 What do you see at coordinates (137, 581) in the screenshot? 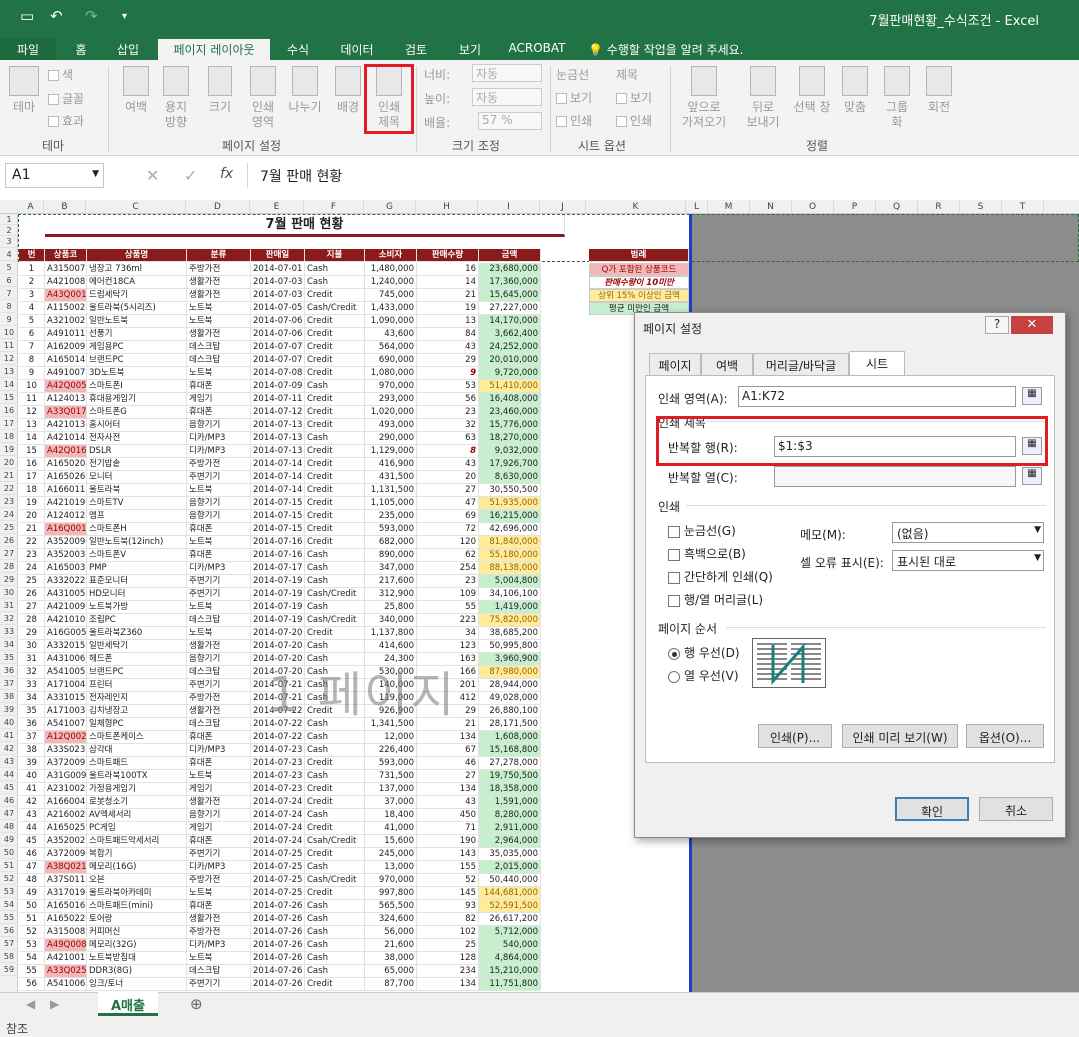
I see `table-cell: 표준모니터` at bounding box center [137, 581].